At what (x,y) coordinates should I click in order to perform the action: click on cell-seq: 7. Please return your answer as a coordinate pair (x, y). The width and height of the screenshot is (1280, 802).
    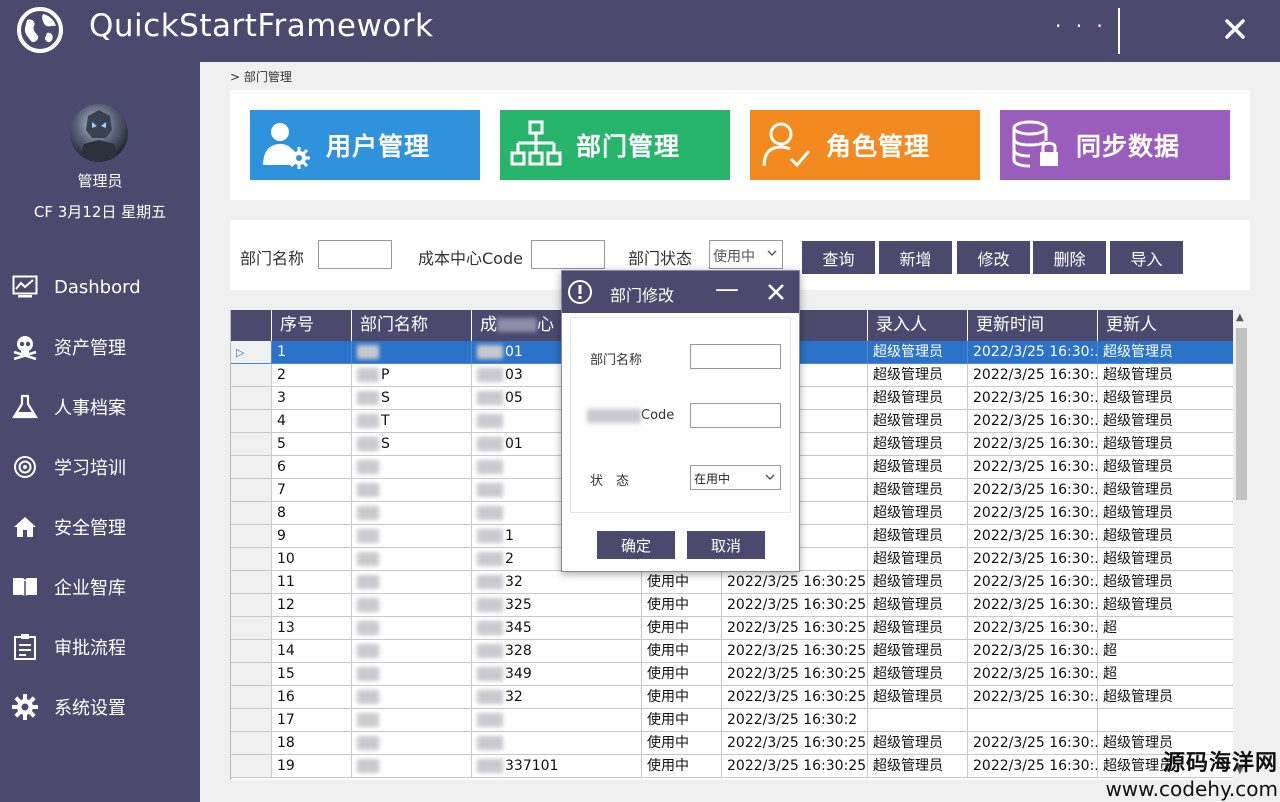
    Looking at the image, I should click on (312, 490).